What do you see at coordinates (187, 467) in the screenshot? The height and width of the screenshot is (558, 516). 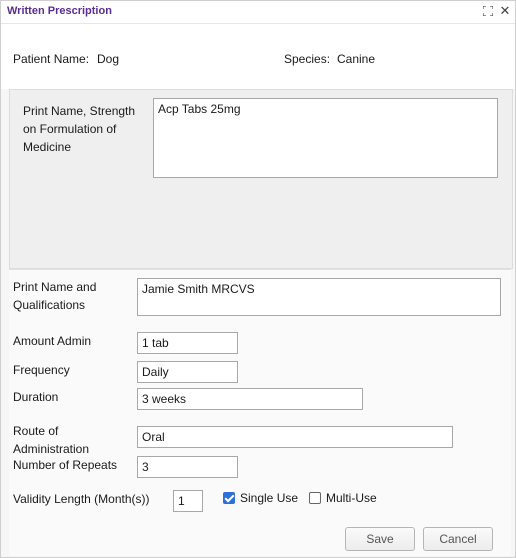 I see `repeats-input: 3` at bounding box center [187, 467].